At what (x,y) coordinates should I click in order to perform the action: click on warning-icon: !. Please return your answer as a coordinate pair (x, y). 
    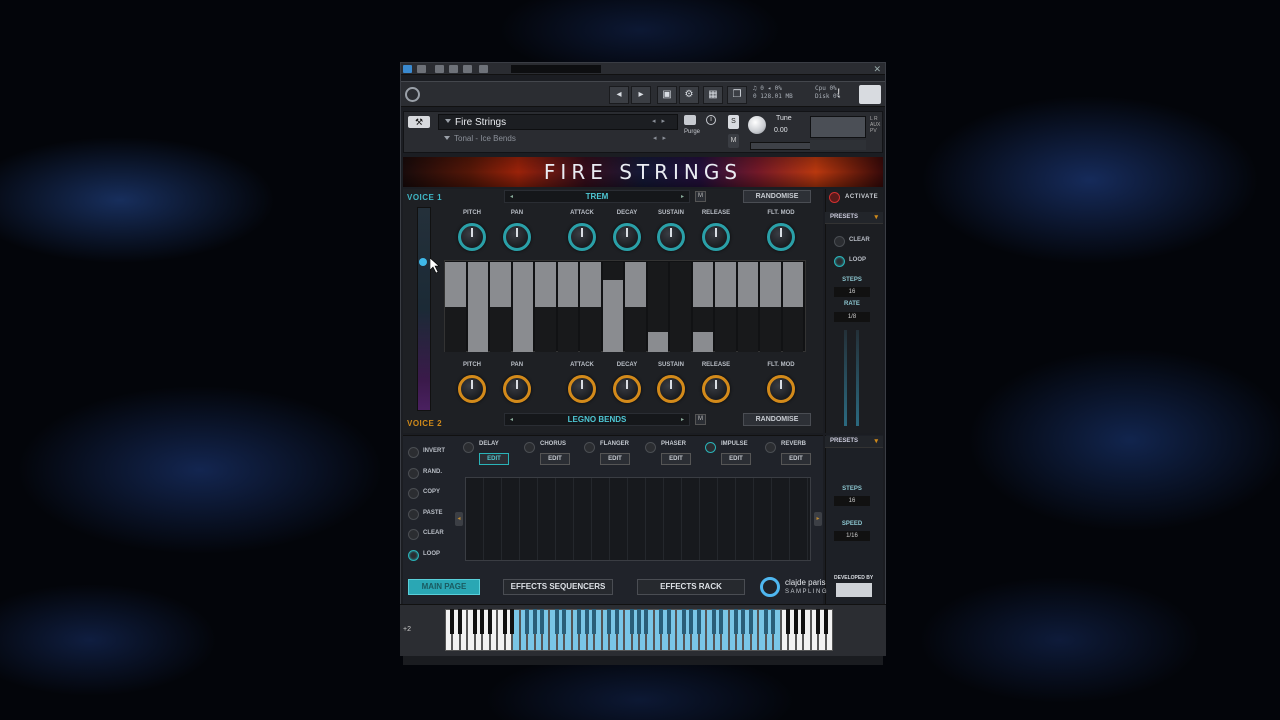
    Looking at the image, I should click on (838, 93).